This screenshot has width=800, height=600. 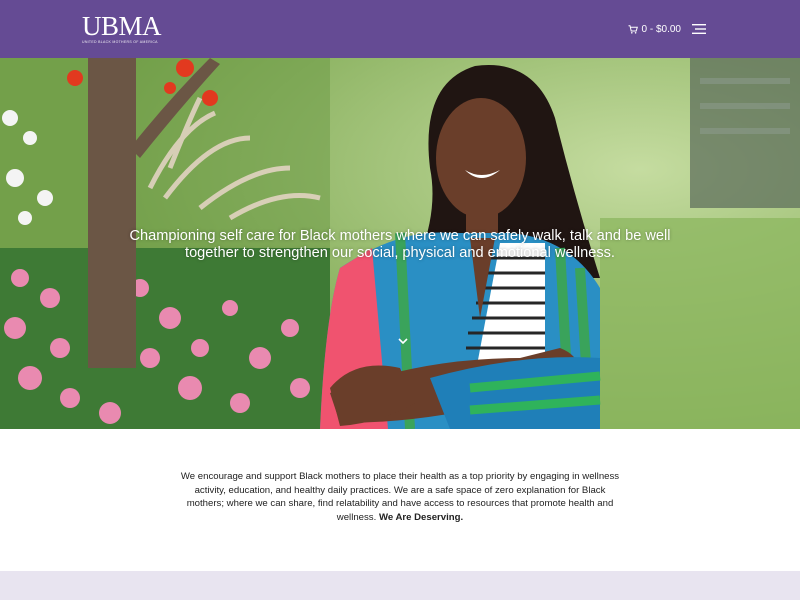 I want to click on header-actions: 0 - $0.00, so click(x=667, y=29).